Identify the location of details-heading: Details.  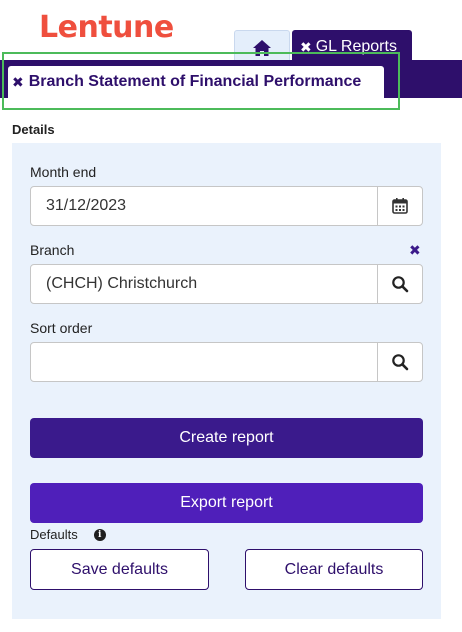
(33, 129).